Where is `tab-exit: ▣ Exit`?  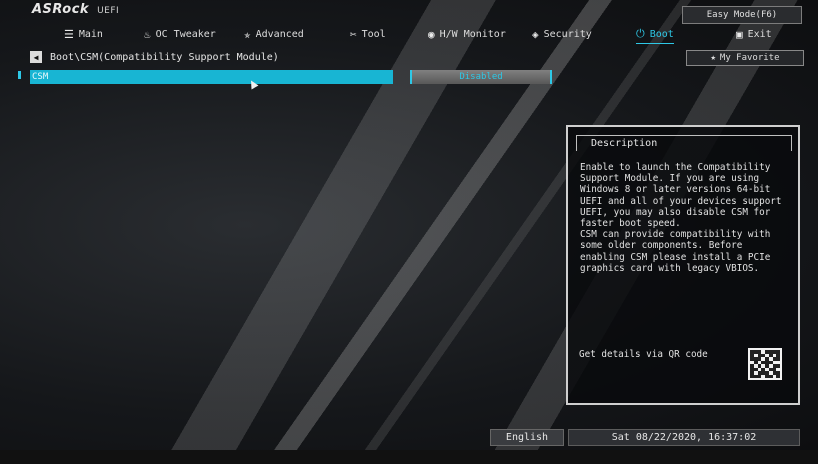
tab-exit: ▣ Exit is located at coordinates (754, 34).